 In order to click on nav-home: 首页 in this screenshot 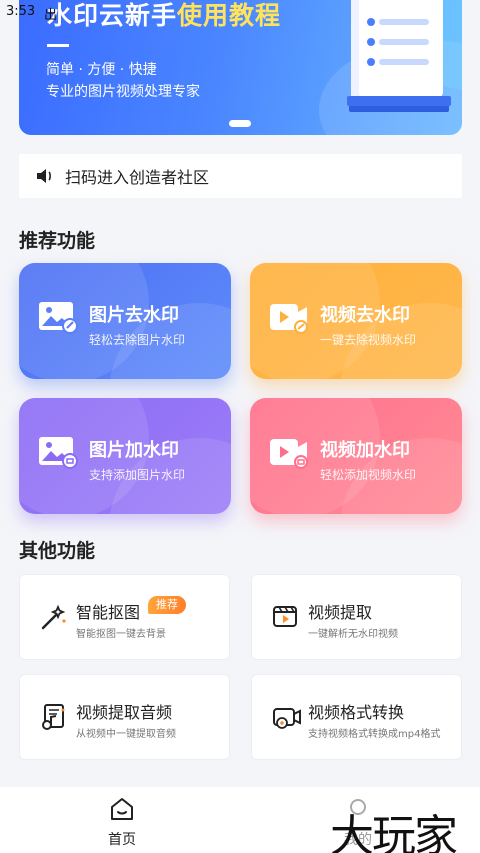, I will do `click(122, 822)`.